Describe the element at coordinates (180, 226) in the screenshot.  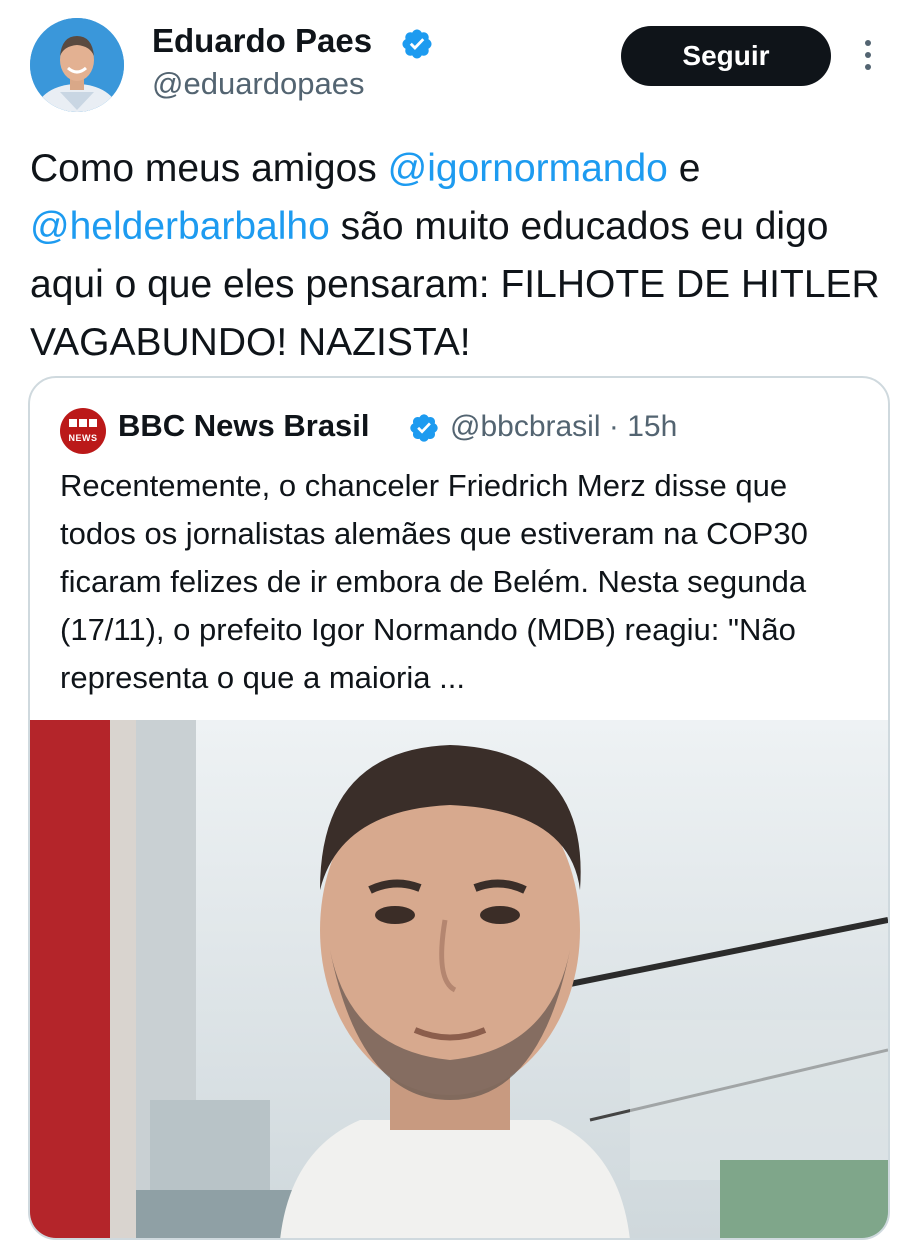
I see `mention-link-helderbarbalho: @helderbarbalho` at that location.